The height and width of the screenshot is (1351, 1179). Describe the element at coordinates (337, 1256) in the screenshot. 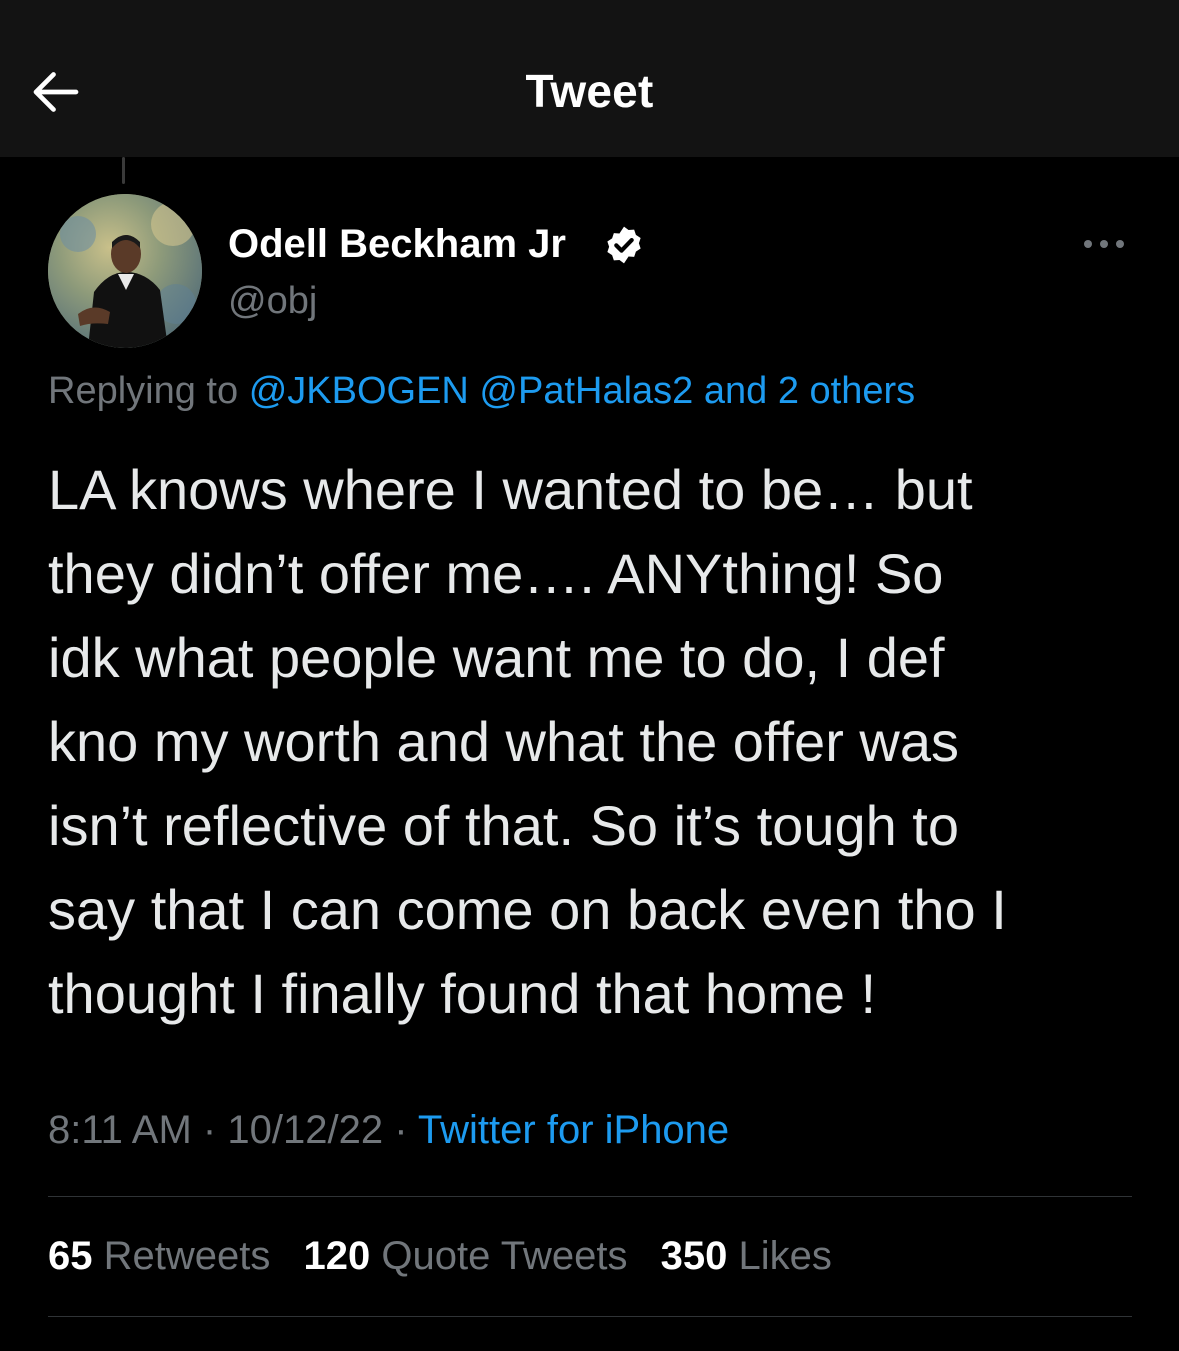

I see `quote-tweets-count: 120` at that location.